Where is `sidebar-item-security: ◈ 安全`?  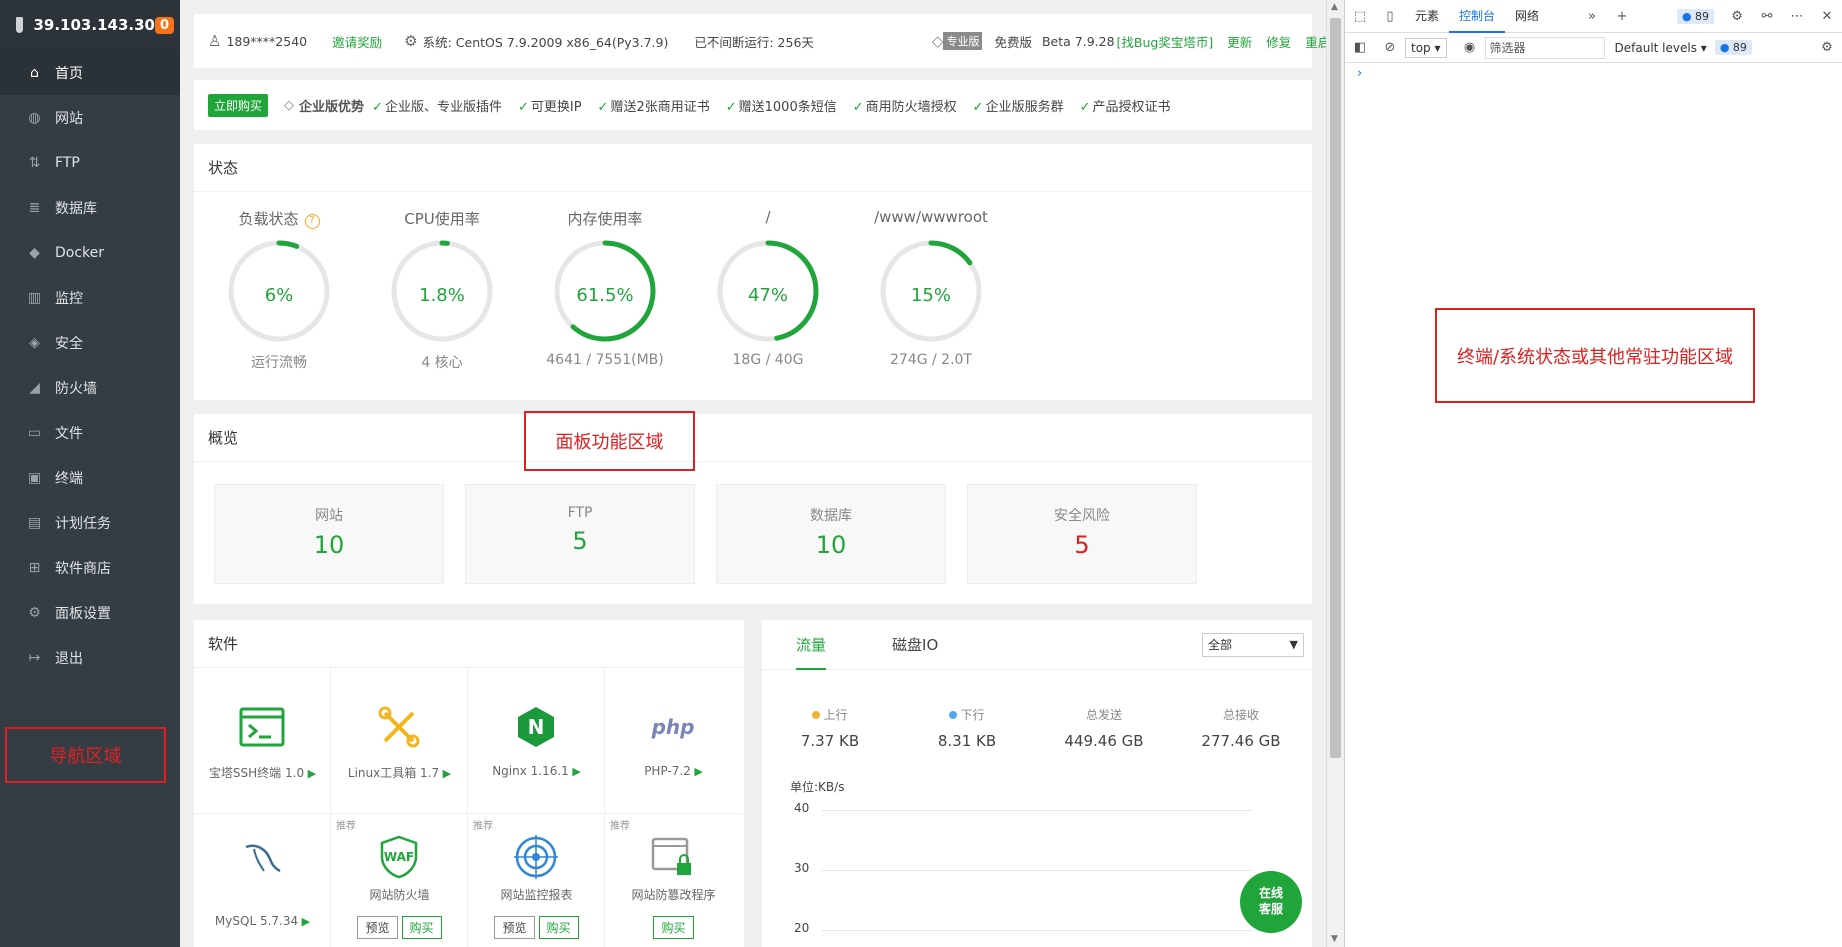 sidebar-item-security: ◈ 安全 is located at coordinates (90, 342).